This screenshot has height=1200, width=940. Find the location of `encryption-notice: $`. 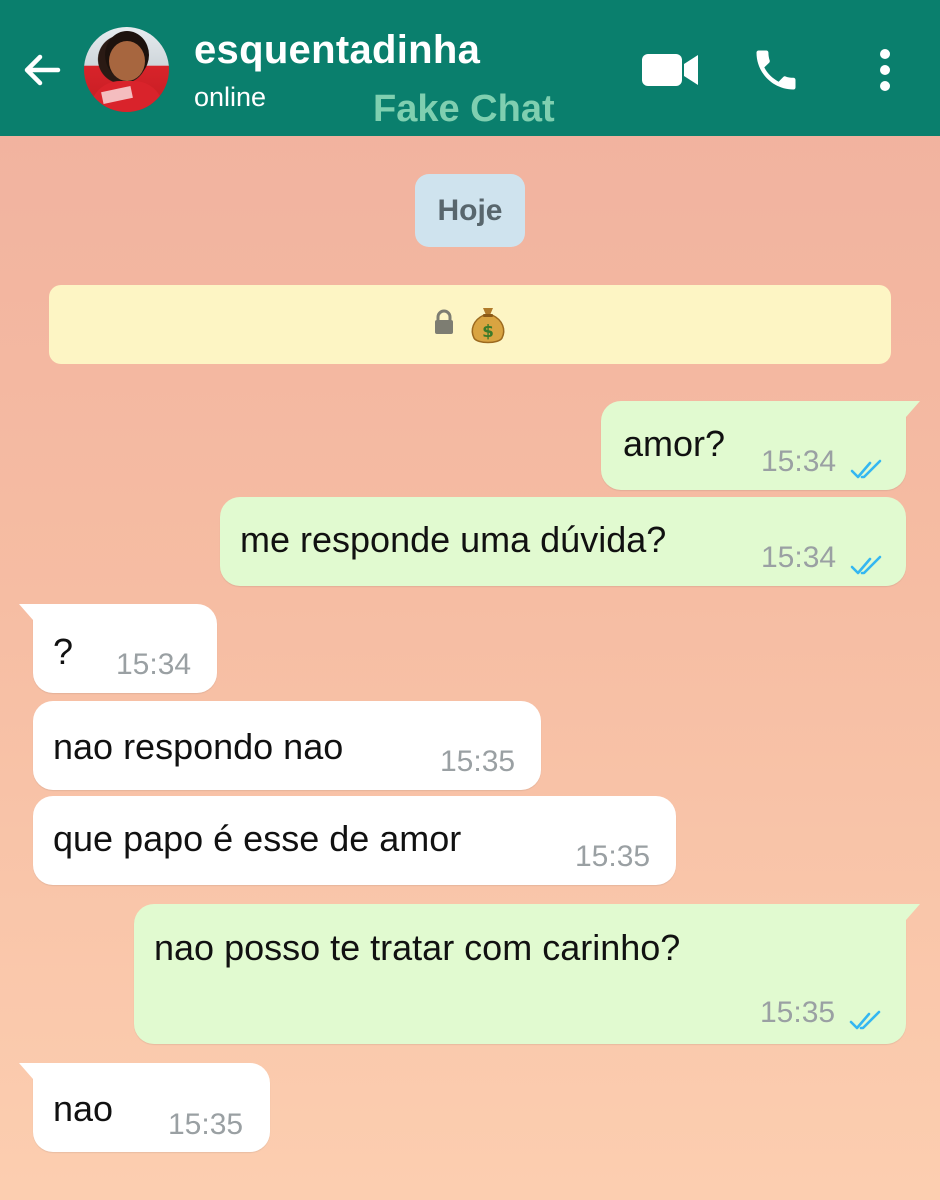

encryption-notice: $ is located at coordinates (470, 324).